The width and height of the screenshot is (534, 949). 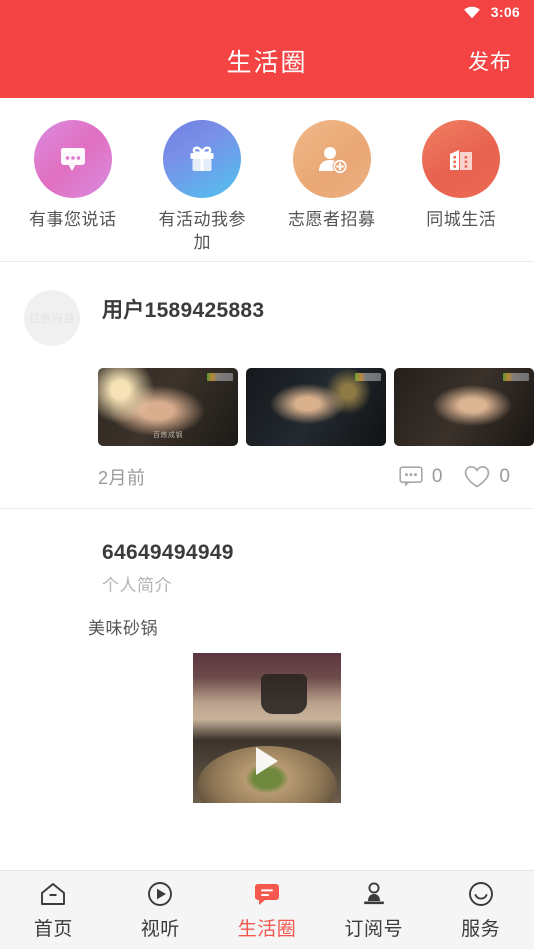 I want to click on status-bar: 3:06, so click(x=267, y=12).